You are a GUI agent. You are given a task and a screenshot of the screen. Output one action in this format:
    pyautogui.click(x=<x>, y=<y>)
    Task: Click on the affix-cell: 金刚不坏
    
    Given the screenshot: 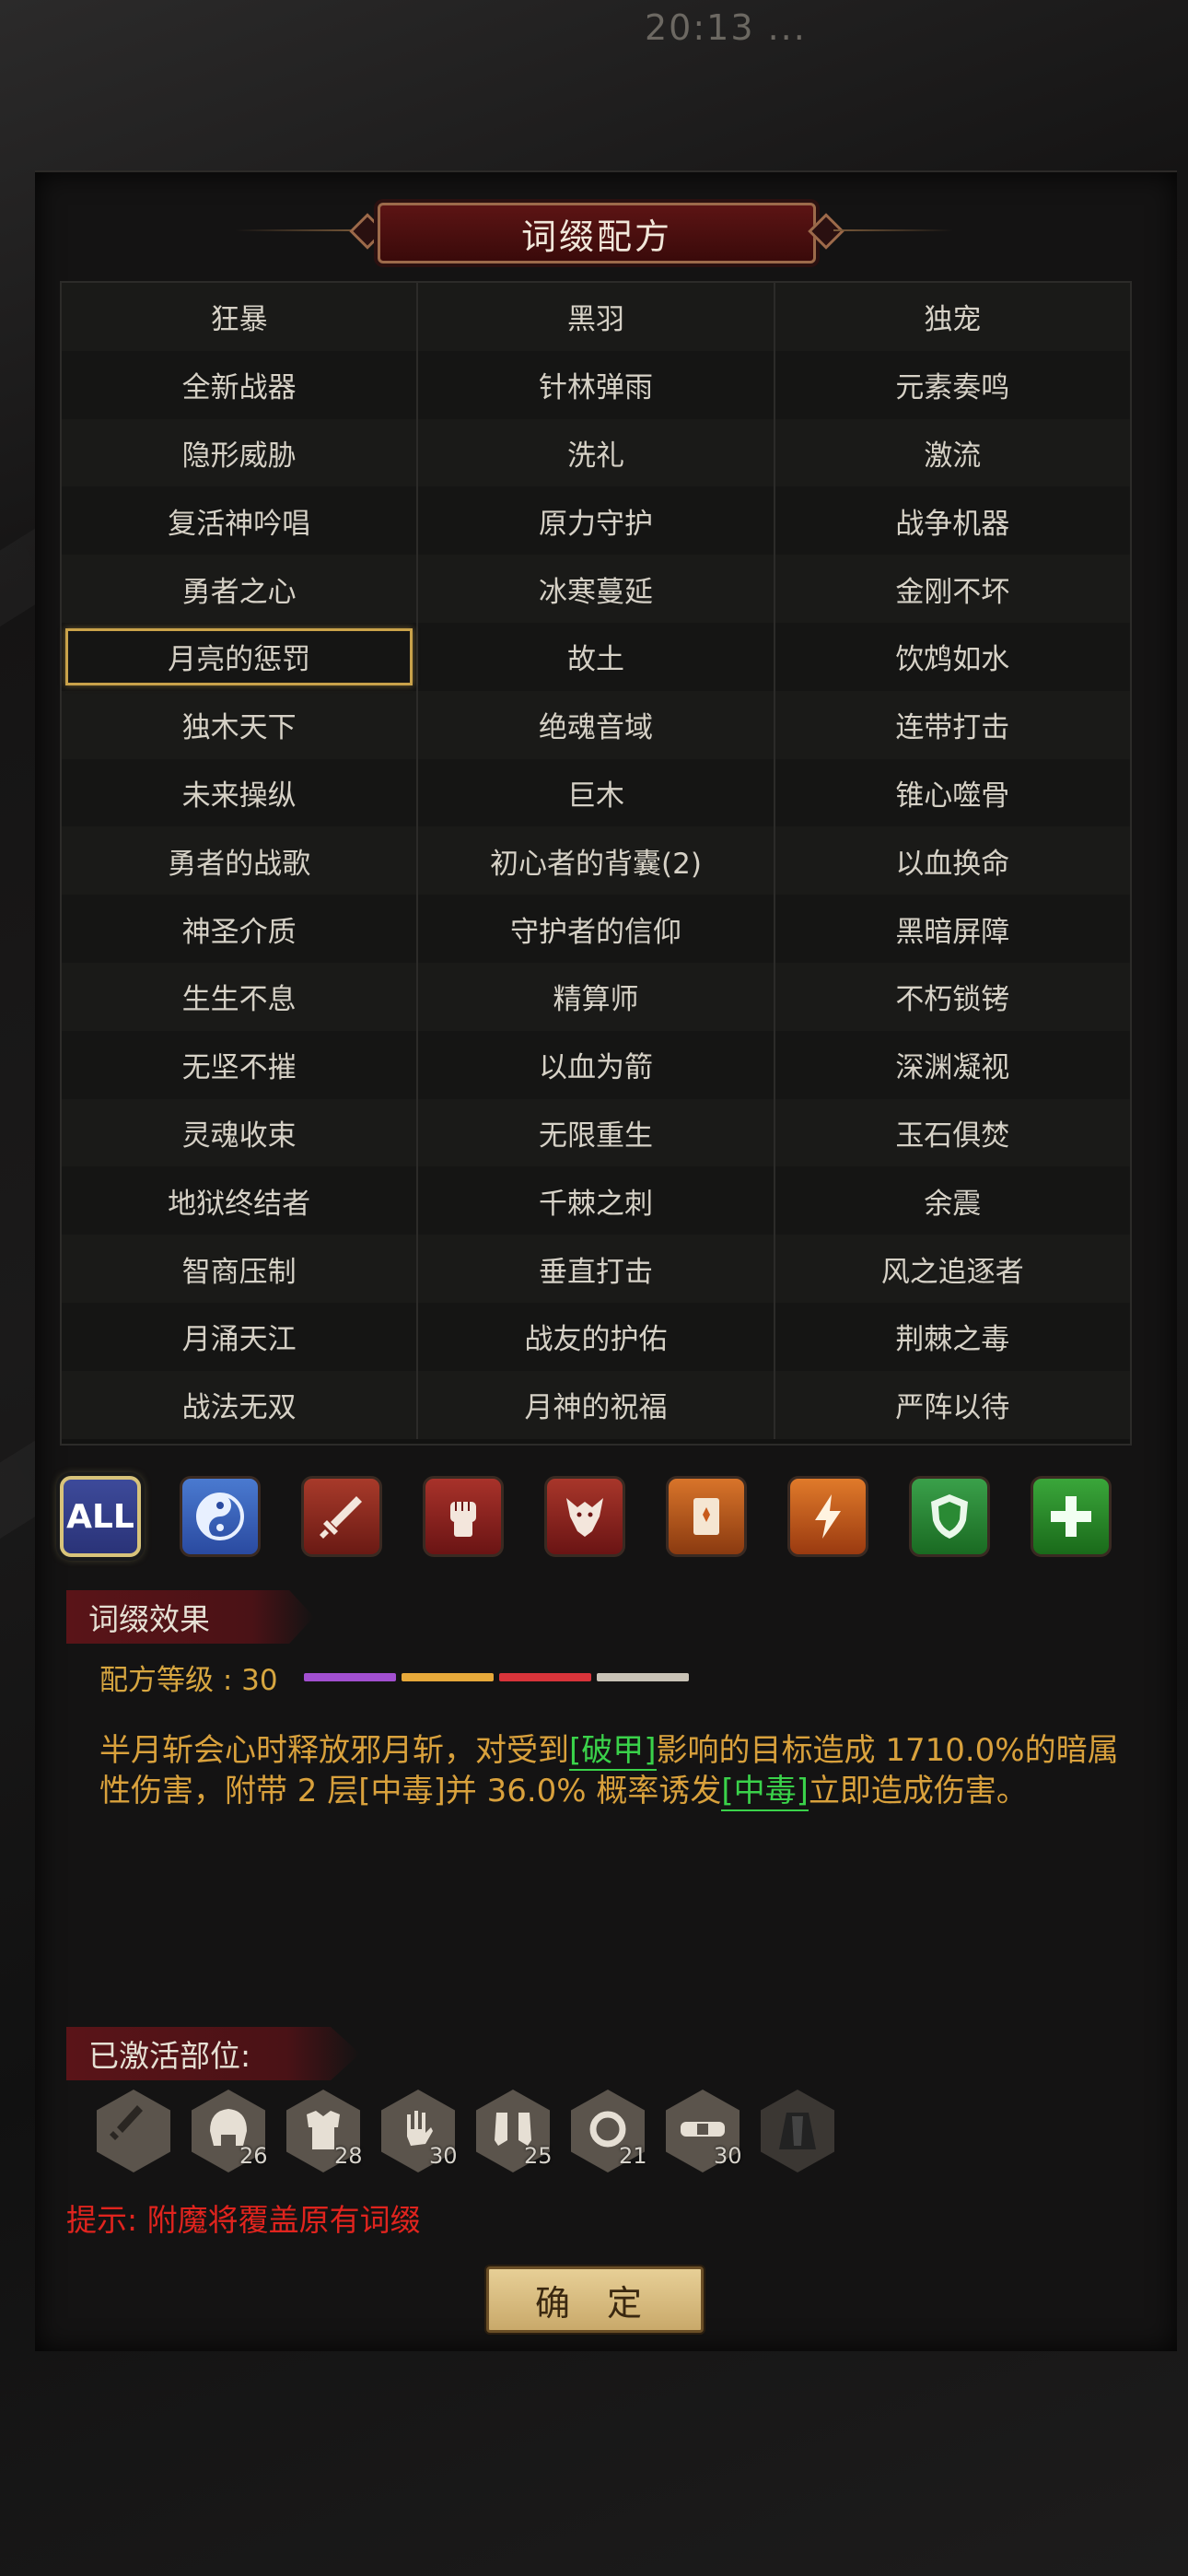 What is the action you would take?
    pyautogui.click(x=952, y=589)
    